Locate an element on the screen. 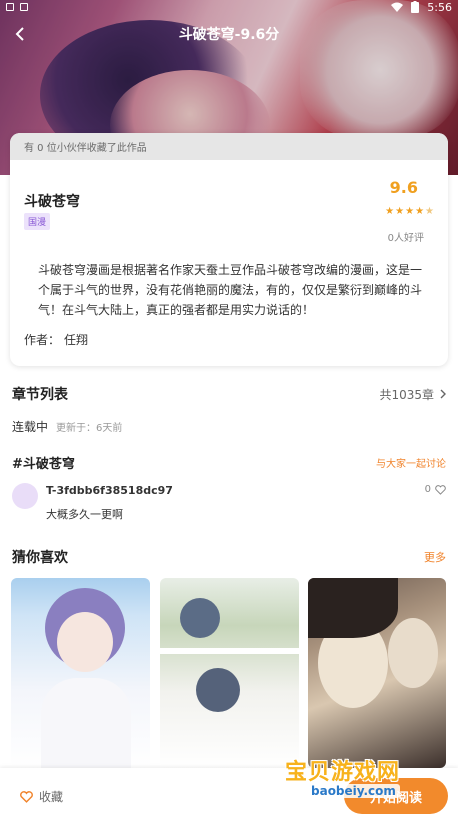  page-title: 斗破苍穹-9.6分 is located at coordinates (229, 35).